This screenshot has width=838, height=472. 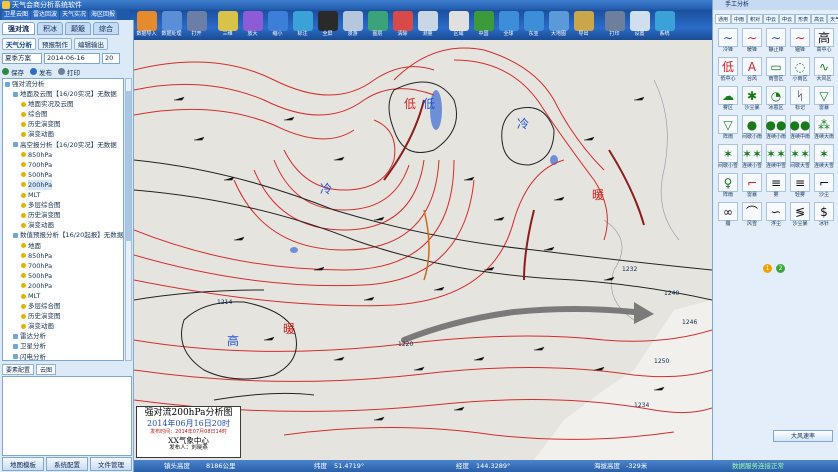 I want to click on tree-item: 综合图, so click(x=63, y=114).